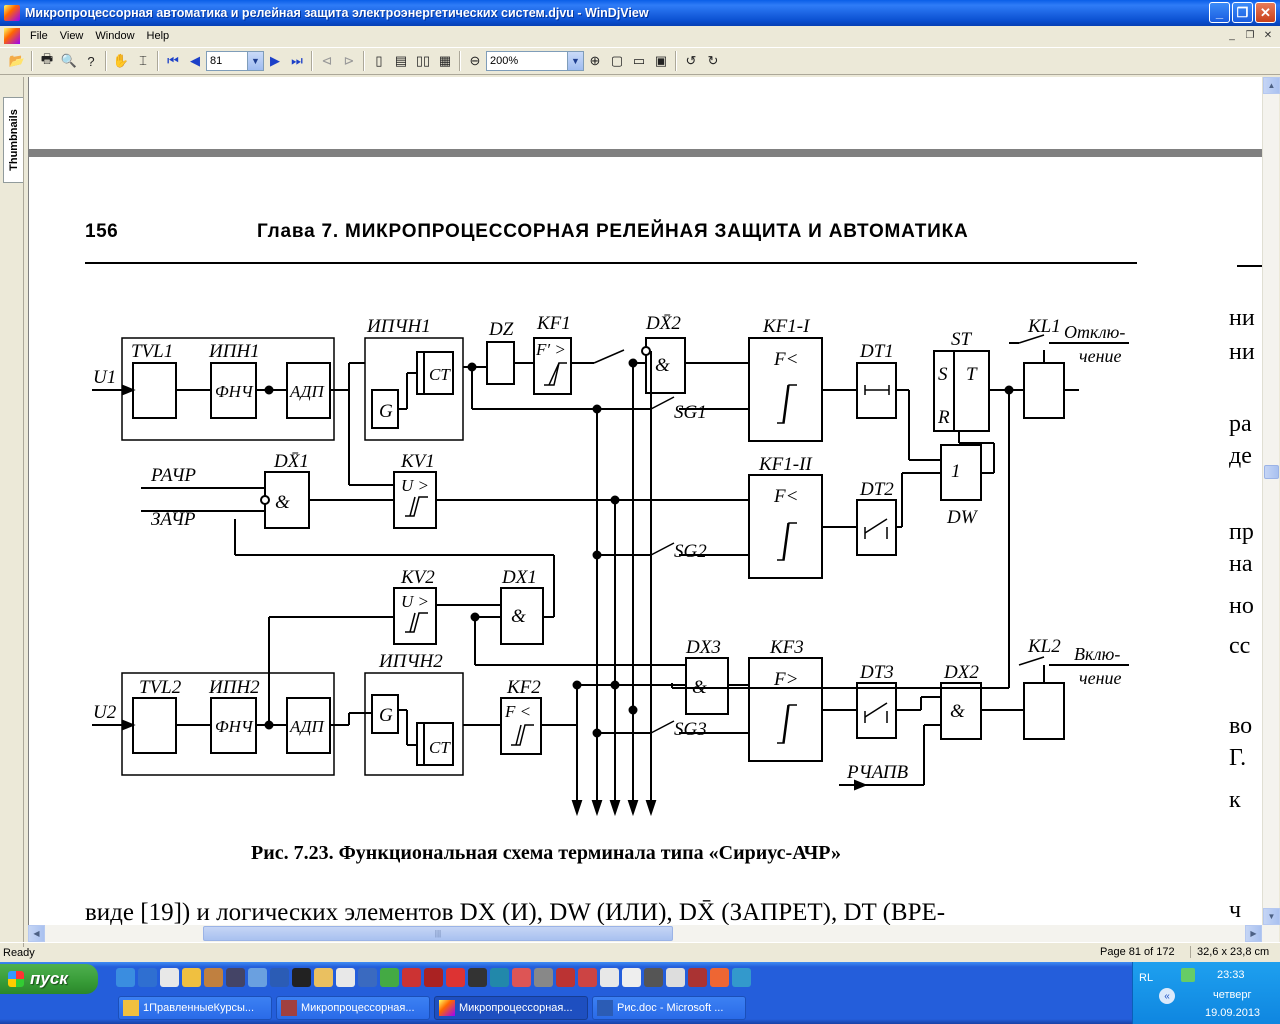 Image resolution: width=1280 pixels, height=1024 pixels. I want to click on actual-size-icon: ▣, so click(661, 61).